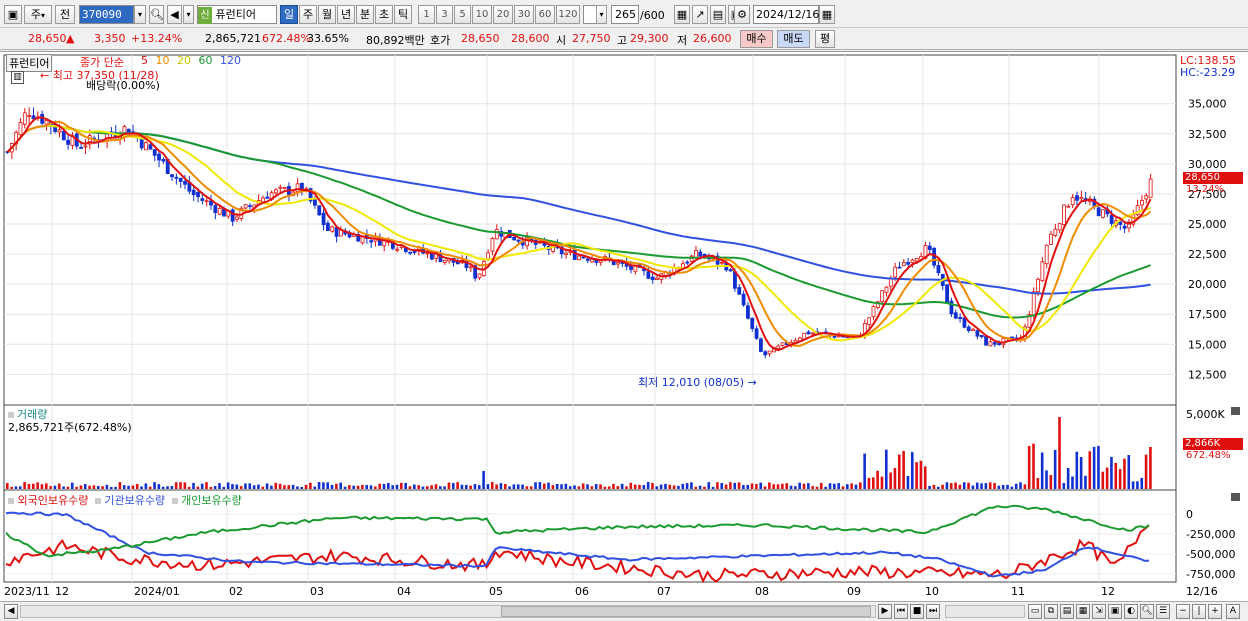 The image size is (1248, 621). What do you see at coordinates (1035, 611) in the screenshot?
I see `layout-icon: ▭` at bounding box center [1035, 611].